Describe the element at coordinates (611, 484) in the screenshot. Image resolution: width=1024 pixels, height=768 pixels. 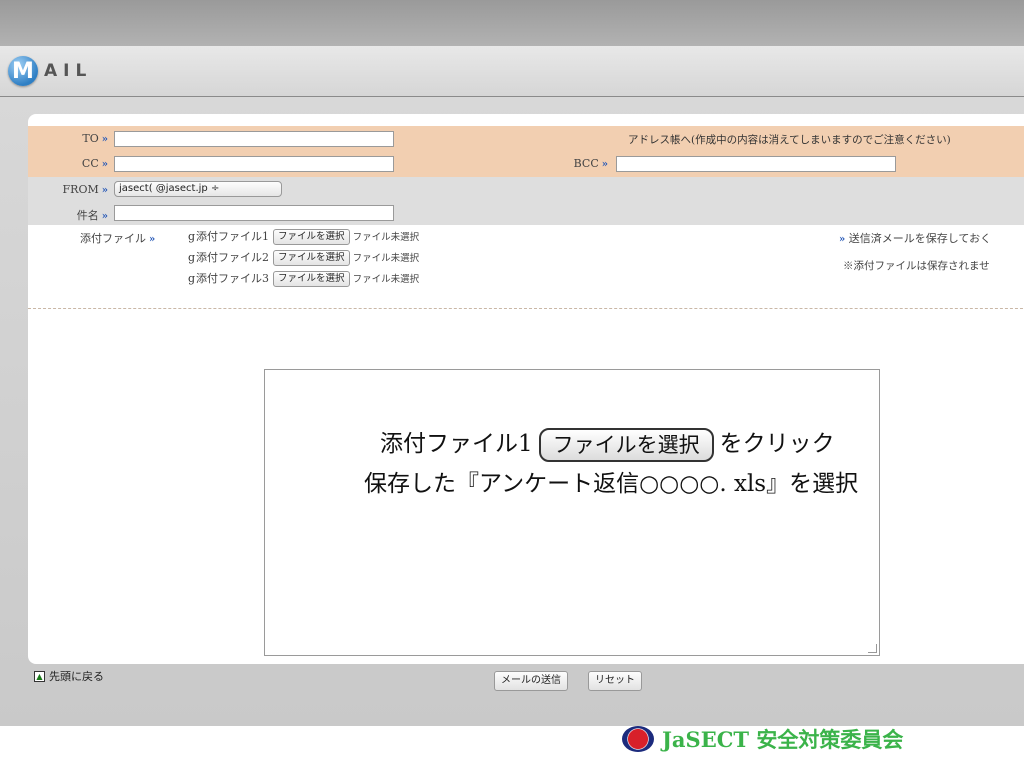
I see `instruction-line-2: 保存した『アンケート返信○○○○. xls』を選択` at that location.